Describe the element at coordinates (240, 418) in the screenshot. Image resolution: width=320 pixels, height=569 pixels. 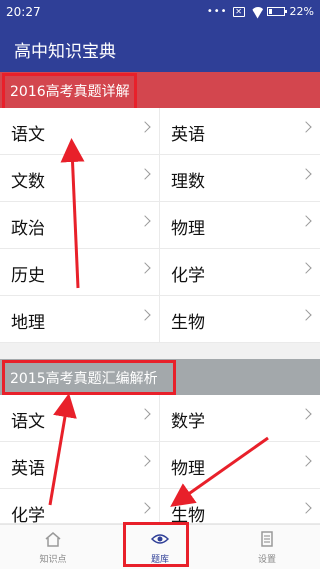
I see `subject-cell: 数学` at that location.